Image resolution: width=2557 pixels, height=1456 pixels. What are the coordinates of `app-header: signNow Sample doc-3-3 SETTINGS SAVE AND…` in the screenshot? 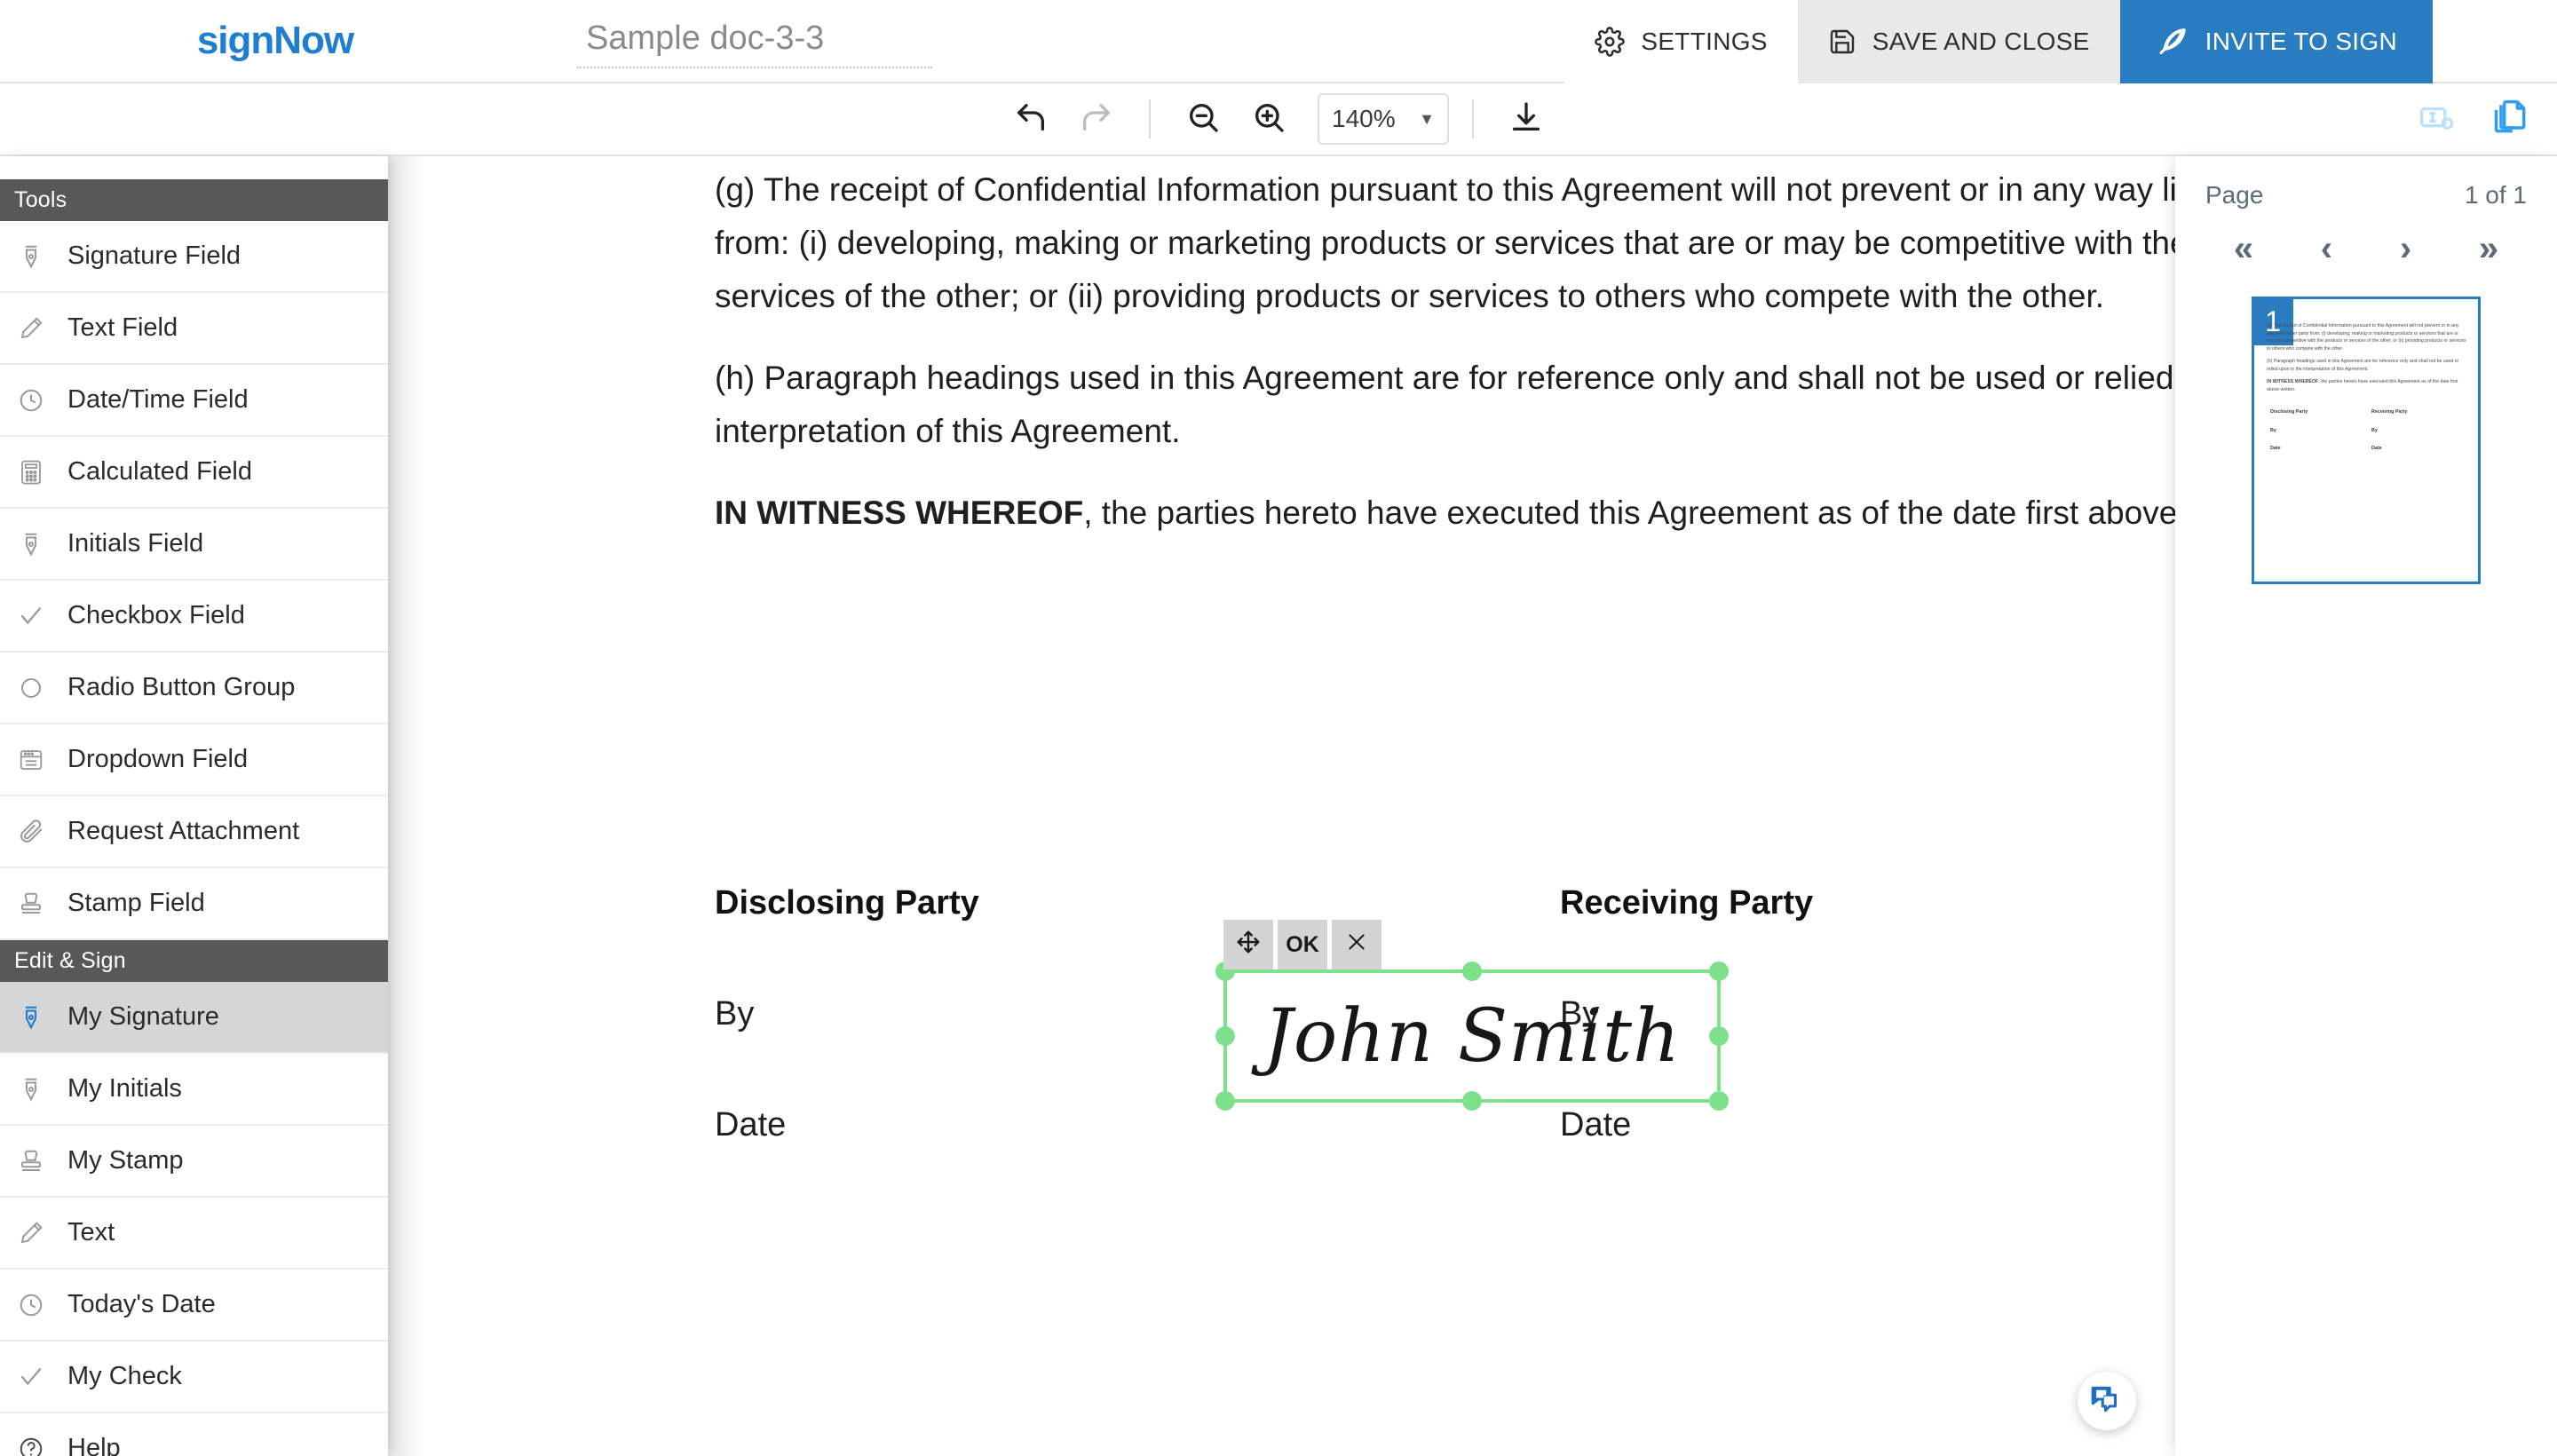 It's located at (1278, 41).